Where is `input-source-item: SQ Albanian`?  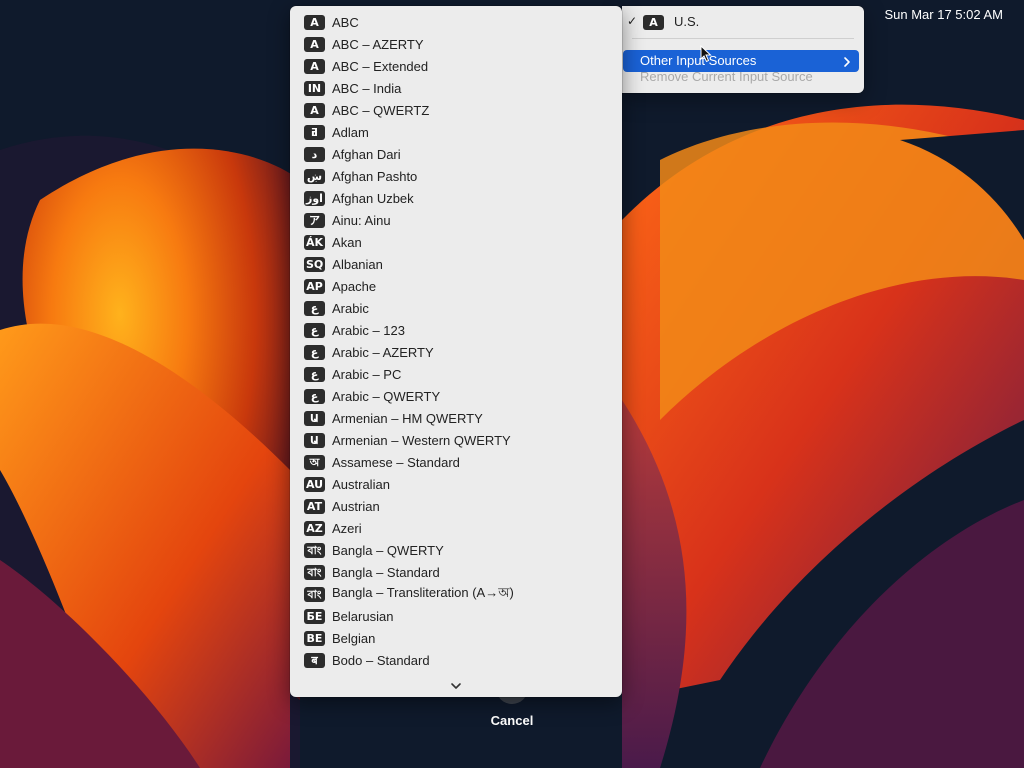
input-source-item: SQ Albanian is located at coordinates (456, 264).